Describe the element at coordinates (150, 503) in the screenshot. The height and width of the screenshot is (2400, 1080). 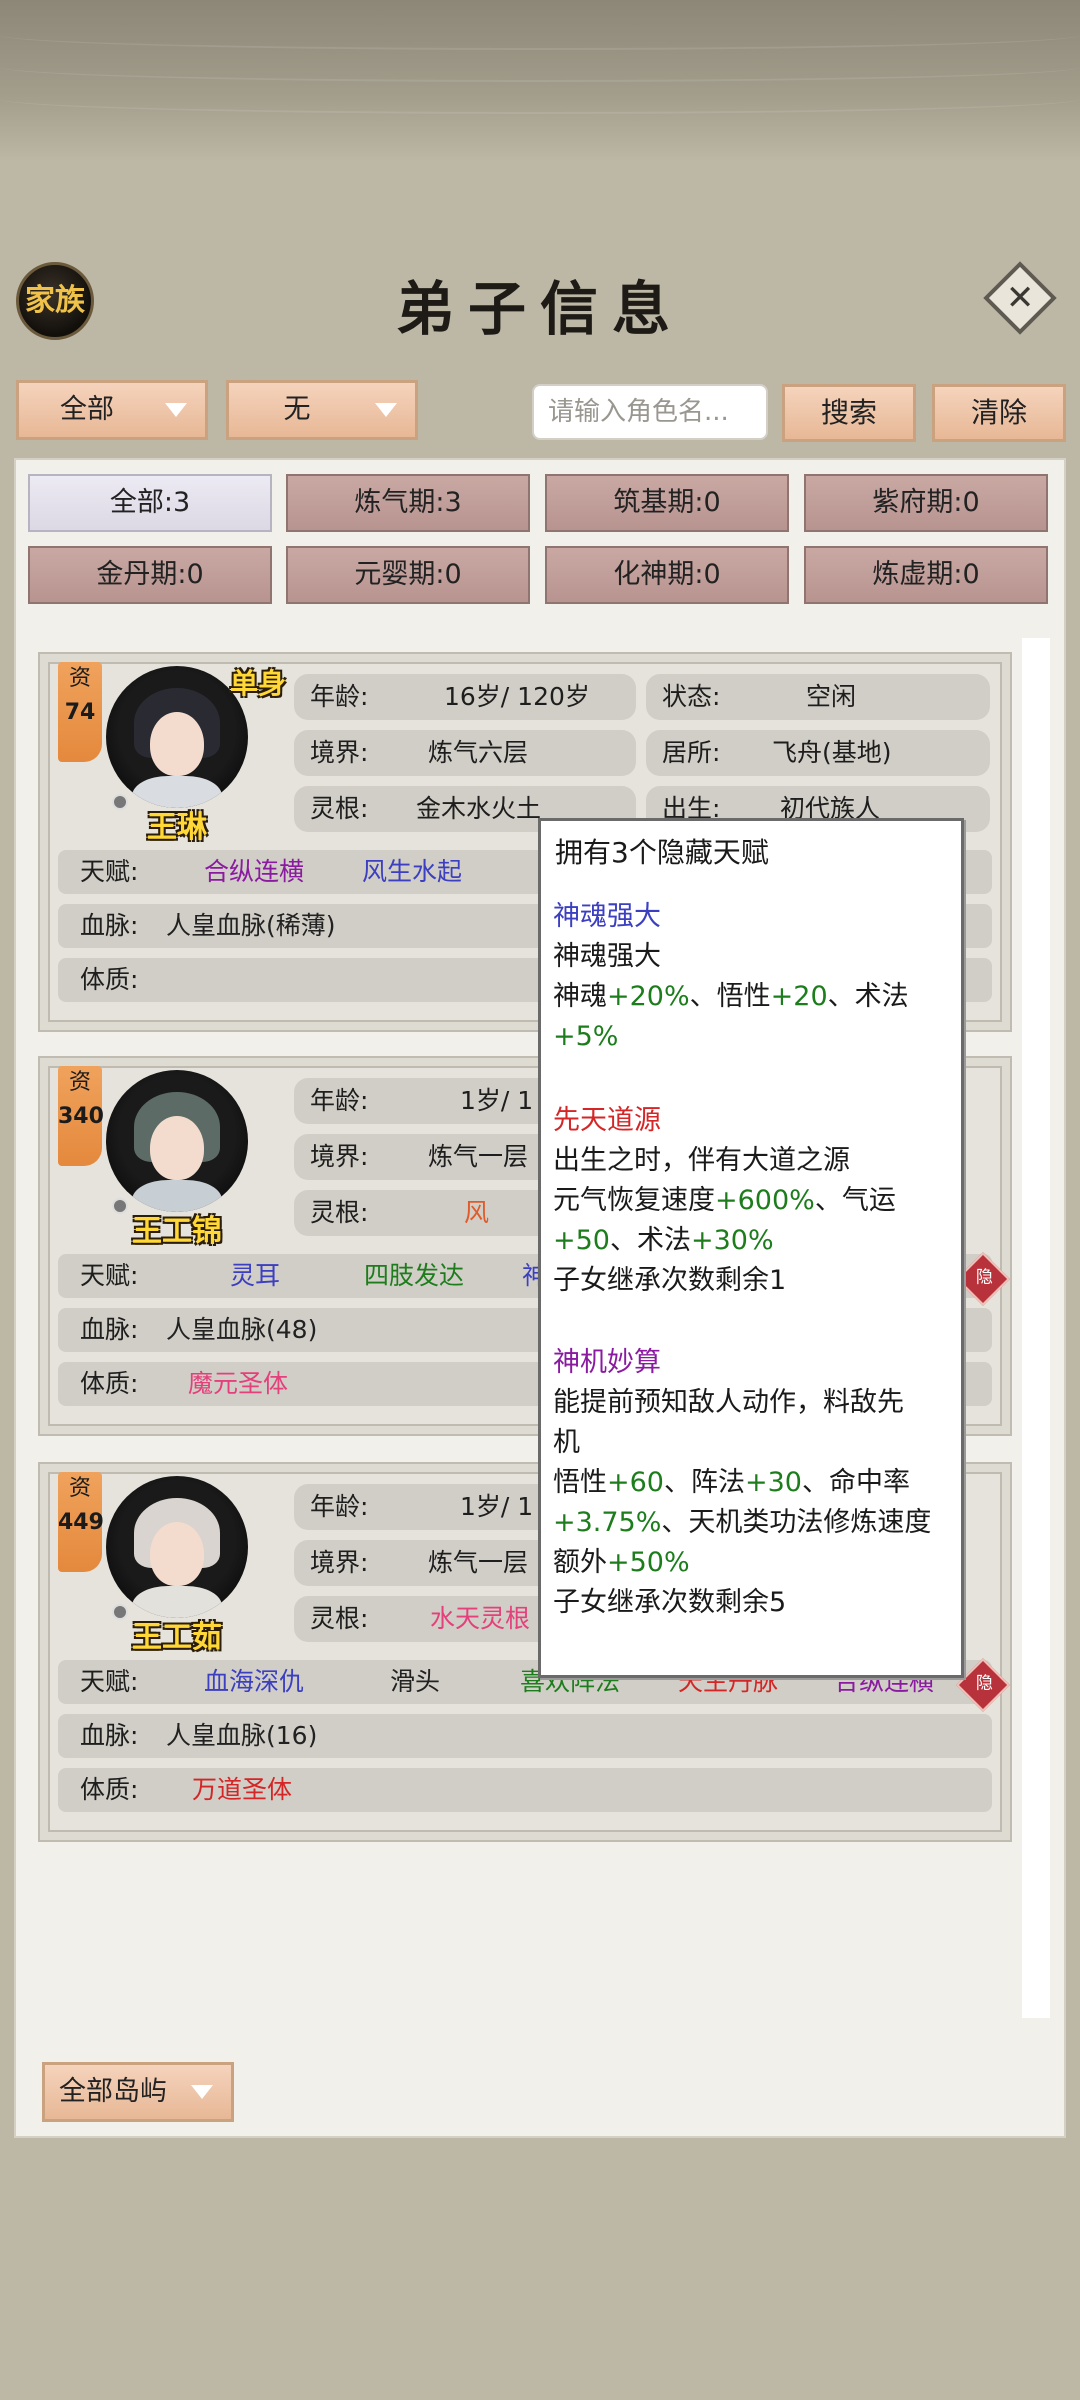
I see `tab-realm-all: 全部:3` at that location.